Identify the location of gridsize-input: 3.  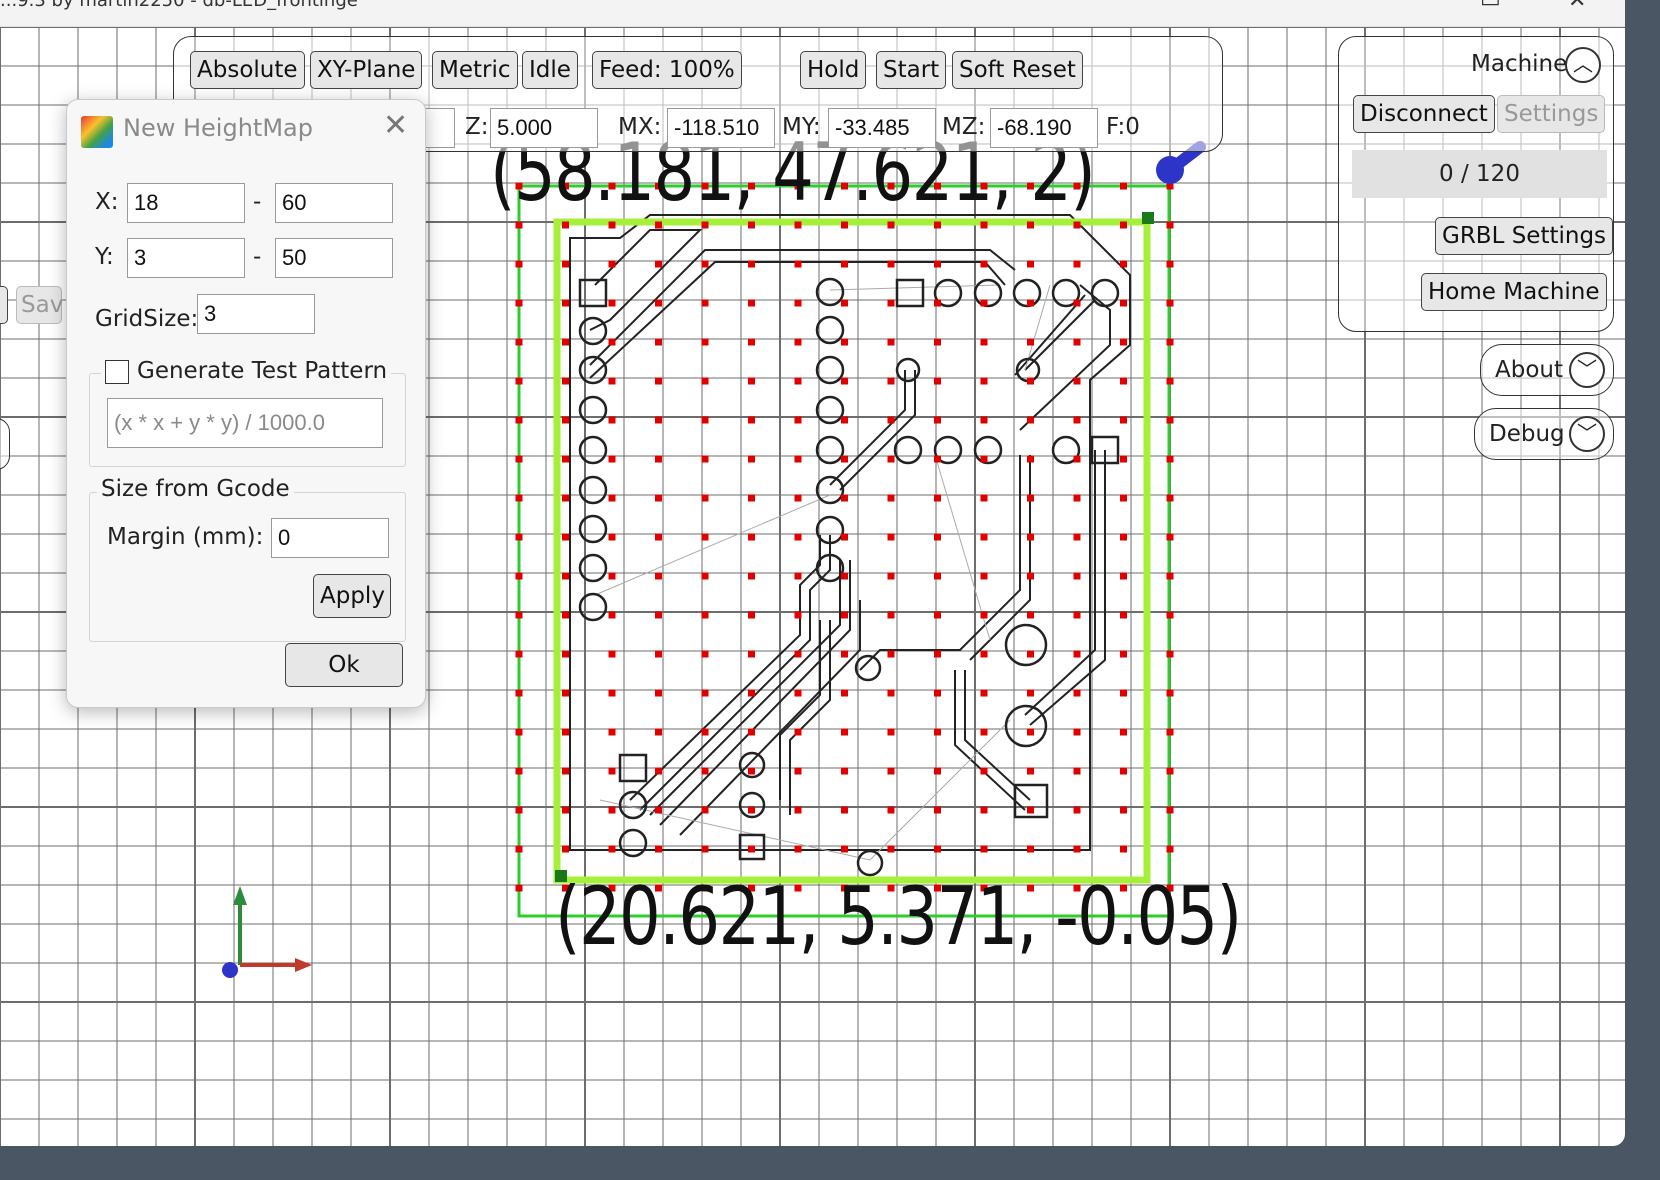
(256, 314).